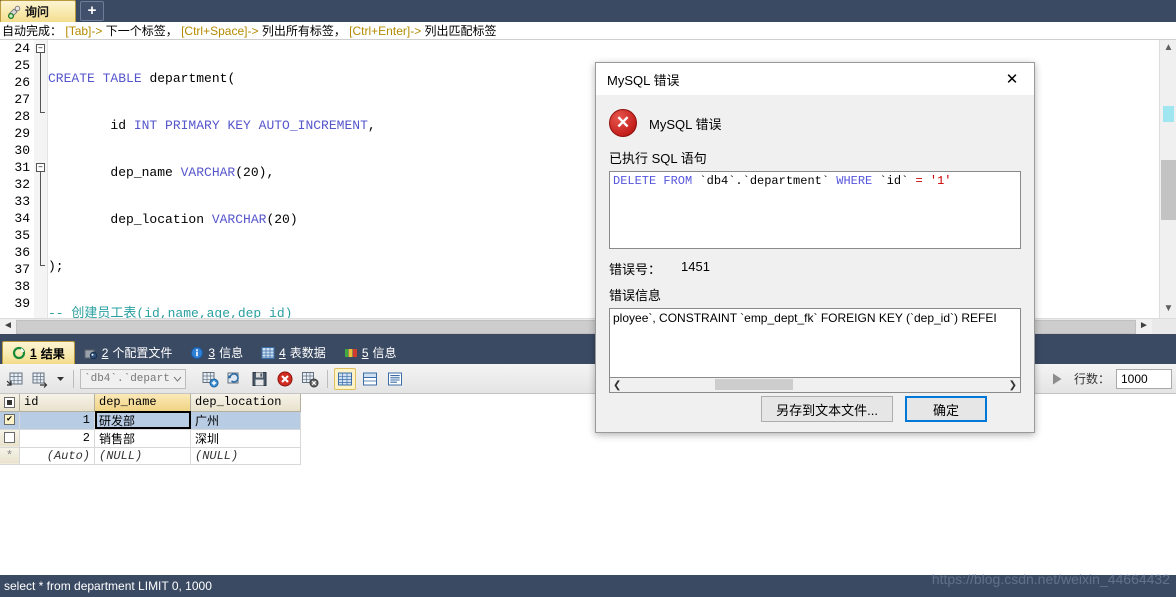  I want to click on tab-query: 询问, so click(38, 11).